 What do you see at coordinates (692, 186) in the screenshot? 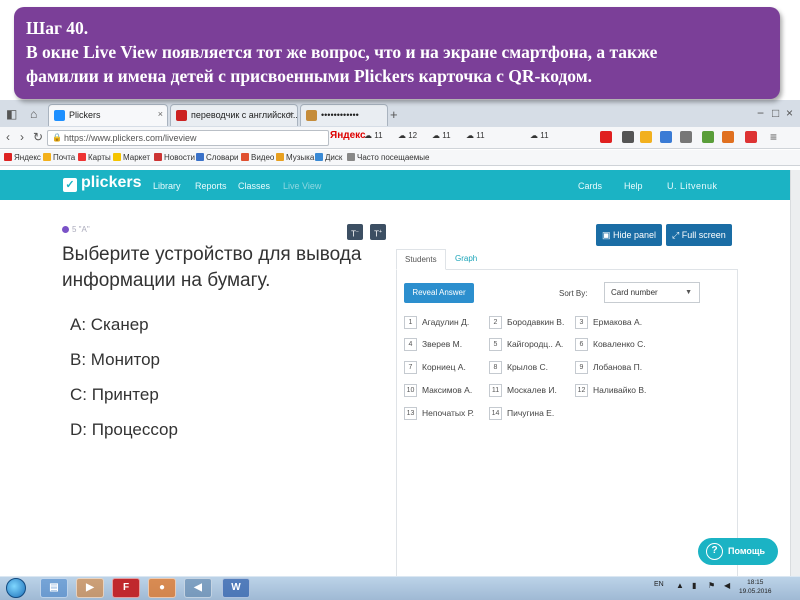
I see `user-menu: U. Litvenuk` at bounding box center [692, 186].